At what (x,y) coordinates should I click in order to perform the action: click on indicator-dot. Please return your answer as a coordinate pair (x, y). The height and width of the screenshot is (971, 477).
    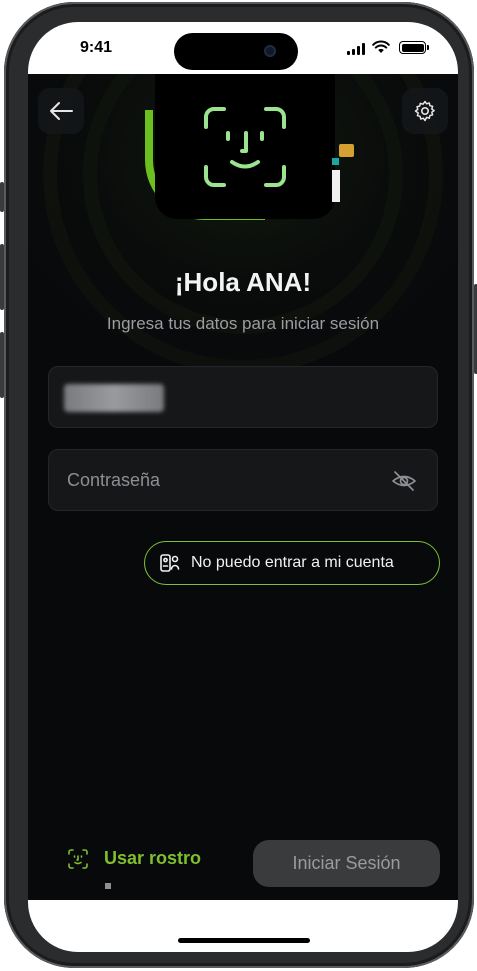
    Looking at the image, I should click on (108, 886).